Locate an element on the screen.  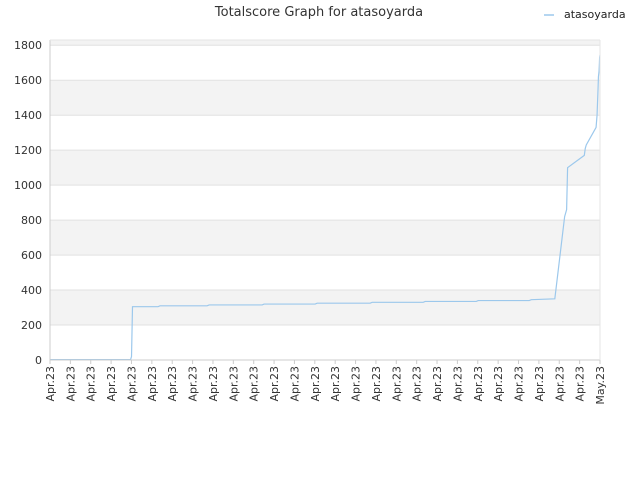
y-tick-label: 1000 is located at coordinates (28, 185).